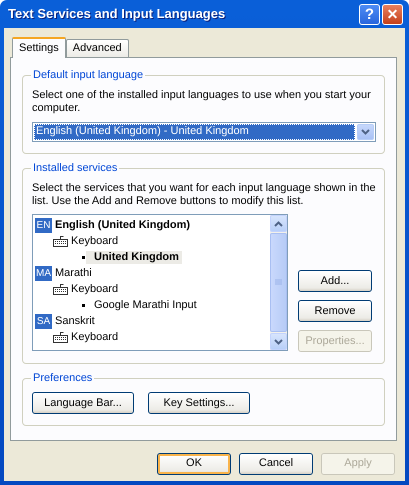 This screenshot has width=409, height=485. What do you see at coordinates (75, 321) in the screenshot?
I see `language-name: Sanskrit` at bounding box center [75, 321].